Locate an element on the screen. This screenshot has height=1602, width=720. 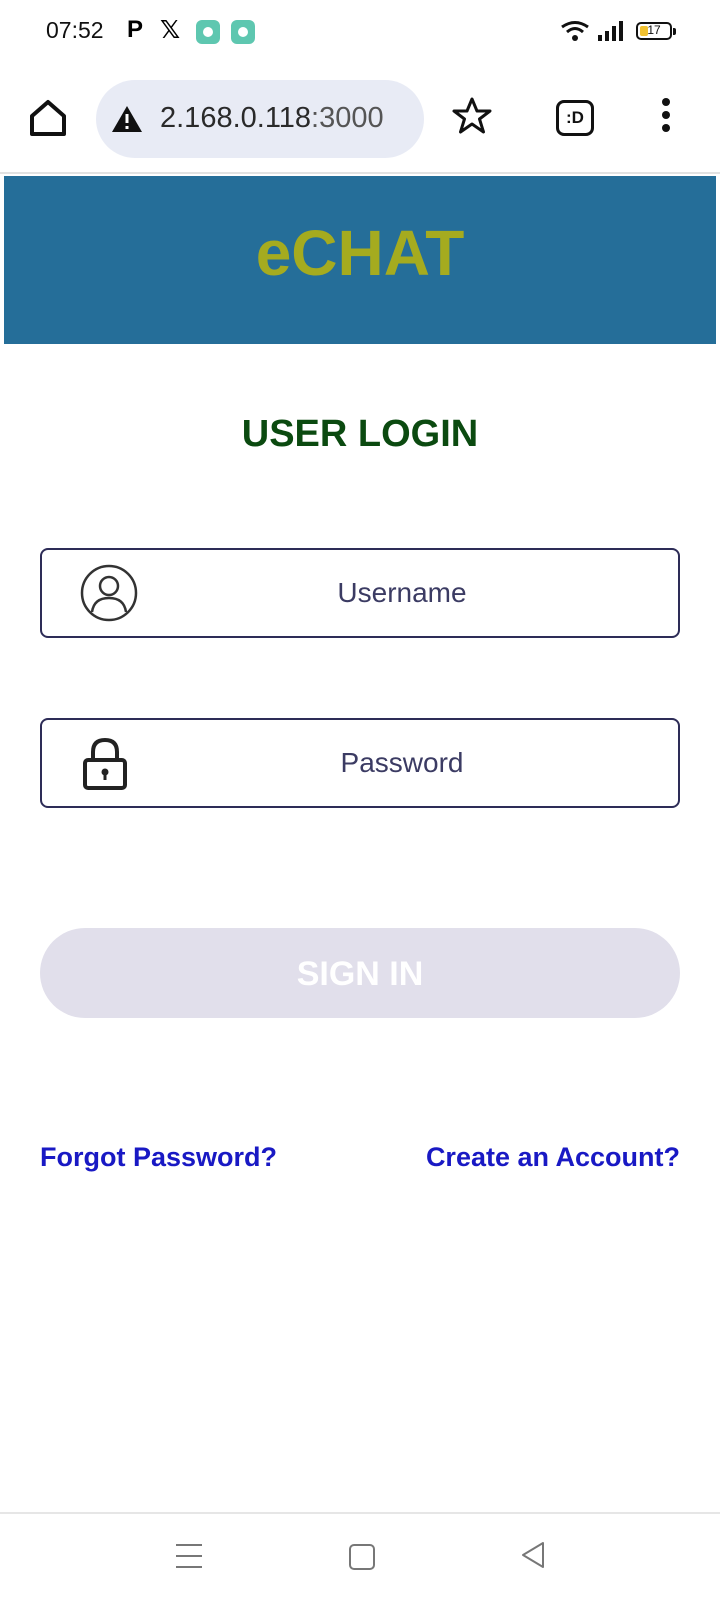
back-triangle-icon is located at coordinates (533, 1555).